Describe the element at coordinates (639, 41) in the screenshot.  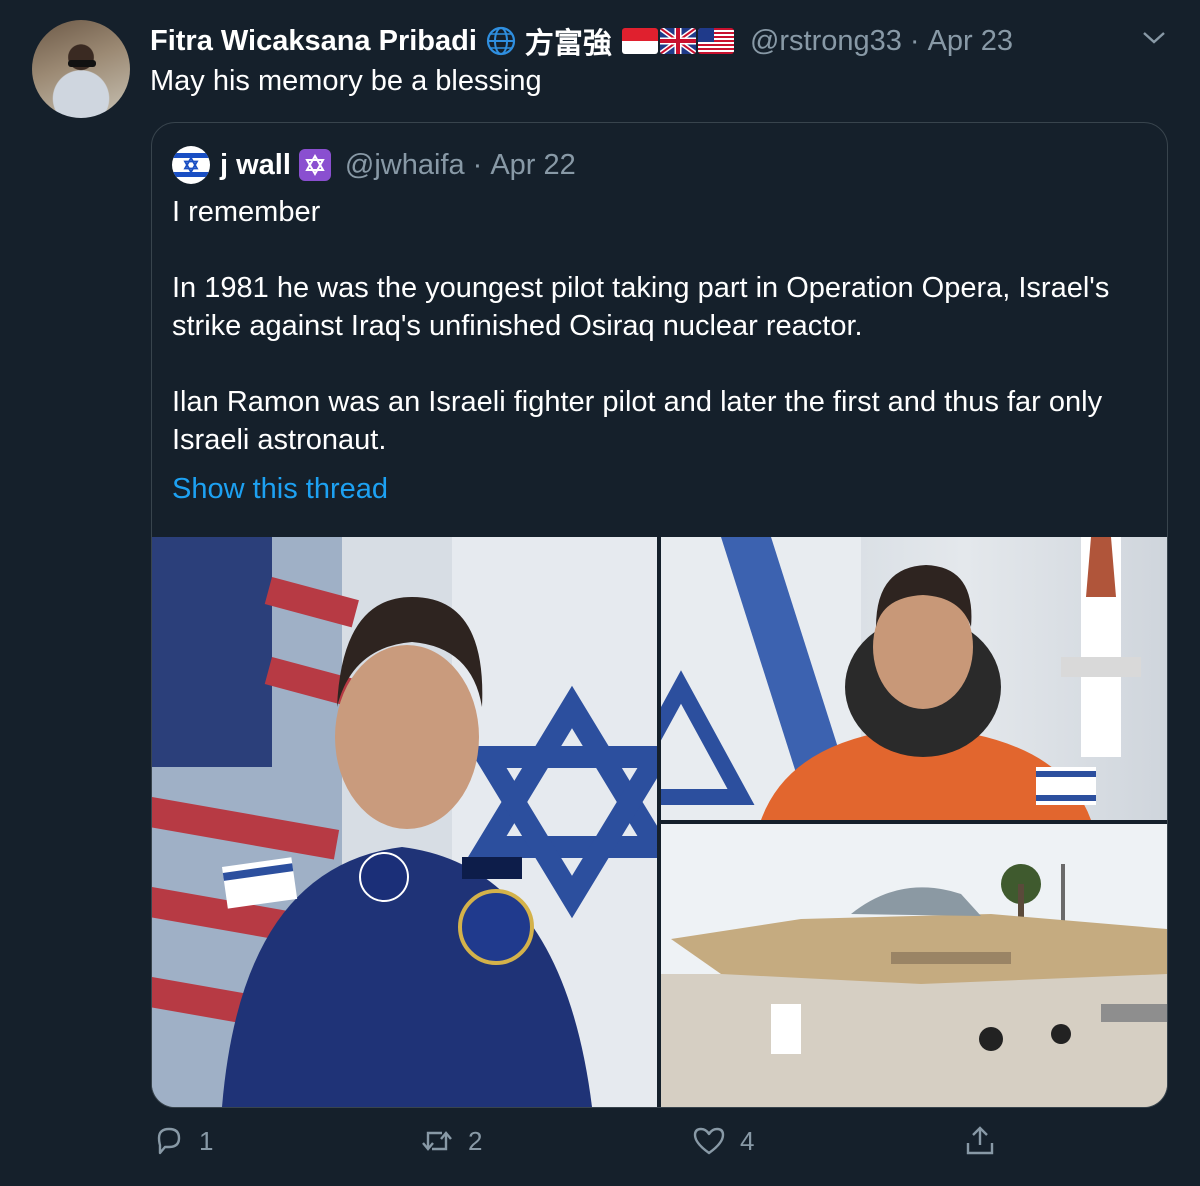
I see `indonesia-flag-icon` at that location.